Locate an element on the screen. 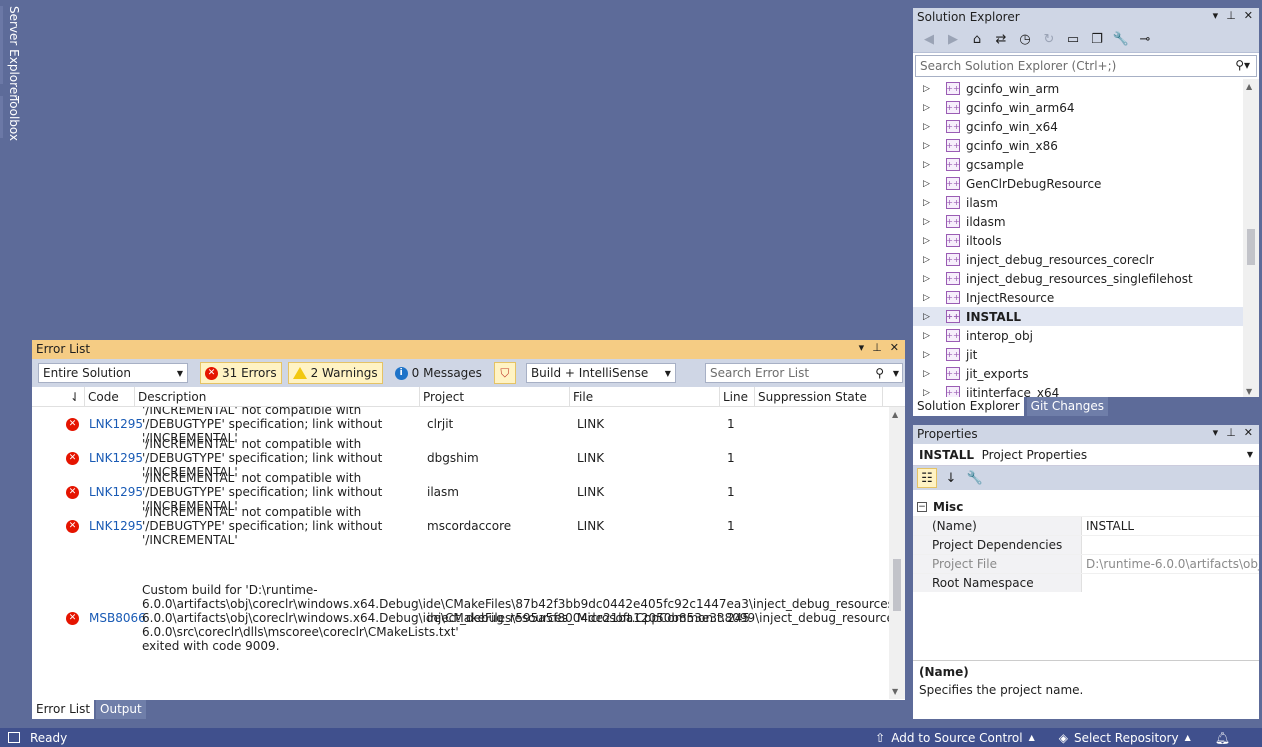 This screenshot has width=1262, height=747. tree-item: ▷ ++ ilasm is located at coordinates (1078, 202).